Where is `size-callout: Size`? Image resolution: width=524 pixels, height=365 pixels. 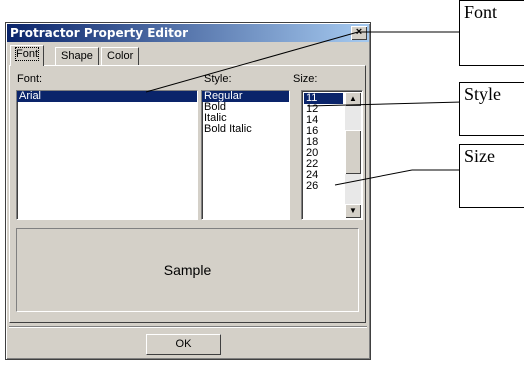 size-callout: Size is located at coordinates (491, 176).